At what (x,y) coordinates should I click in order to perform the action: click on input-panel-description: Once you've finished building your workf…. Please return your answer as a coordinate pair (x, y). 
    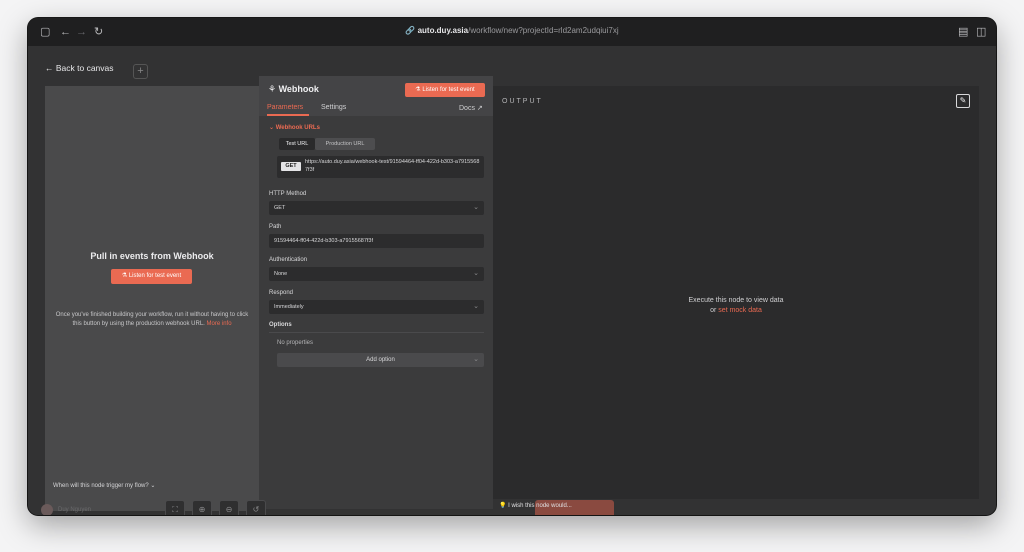
    Looking at the image, I should click on (152, 320).